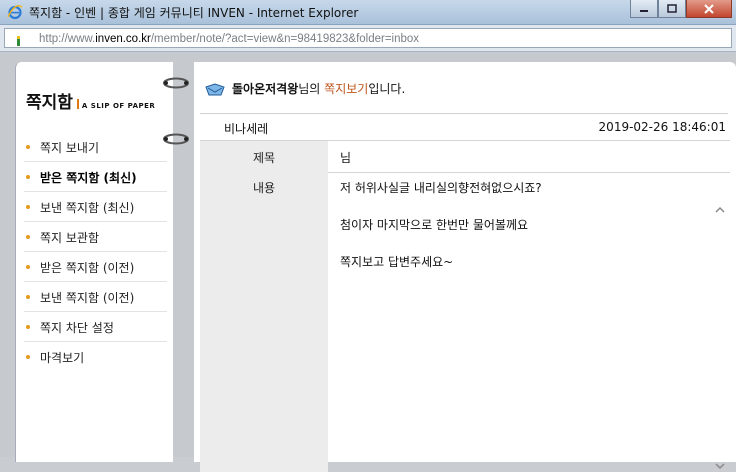  Describe the element at coordinates (720, 466) in the screenshot. I see `scroll-down-icon` at that location.